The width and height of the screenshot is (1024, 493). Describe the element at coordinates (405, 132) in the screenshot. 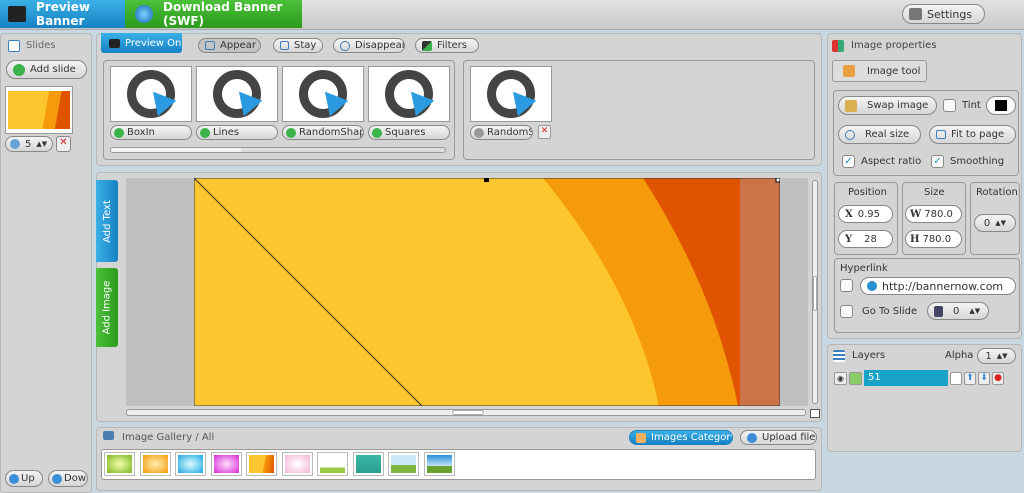

I see `transition-label: Squares` at that location.